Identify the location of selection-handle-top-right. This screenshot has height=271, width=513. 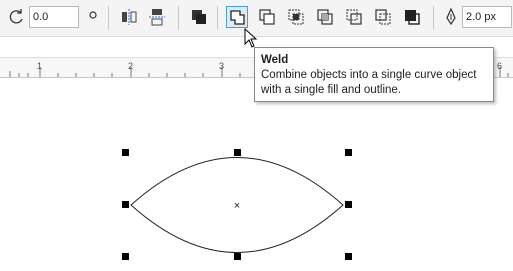
(348, 152).